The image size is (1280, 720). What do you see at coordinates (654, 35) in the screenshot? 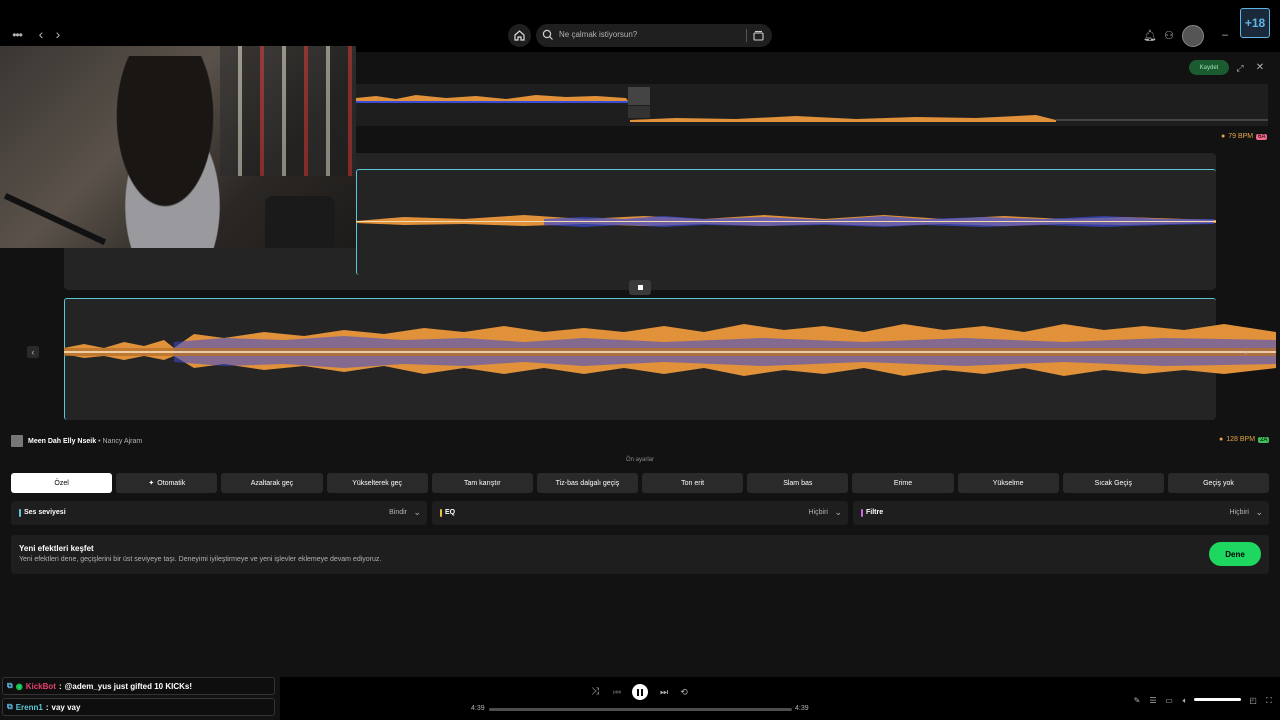
I see `search-bar: Ne çalmak istiyorsun?` at bounding box center [654, 35].